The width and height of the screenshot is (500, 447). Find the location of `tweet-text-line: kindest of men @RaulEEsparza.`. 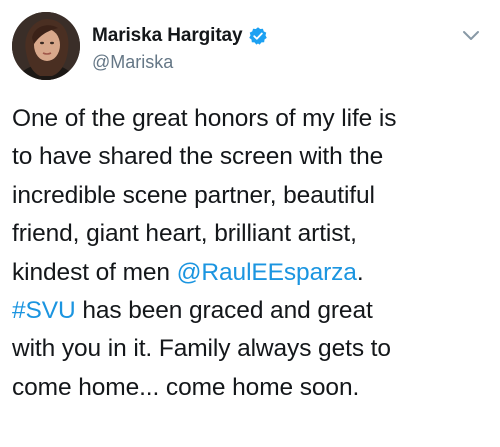

tweet-text-line: kindest of men @RaulEEsparza. is located at coordinates (252, 273).